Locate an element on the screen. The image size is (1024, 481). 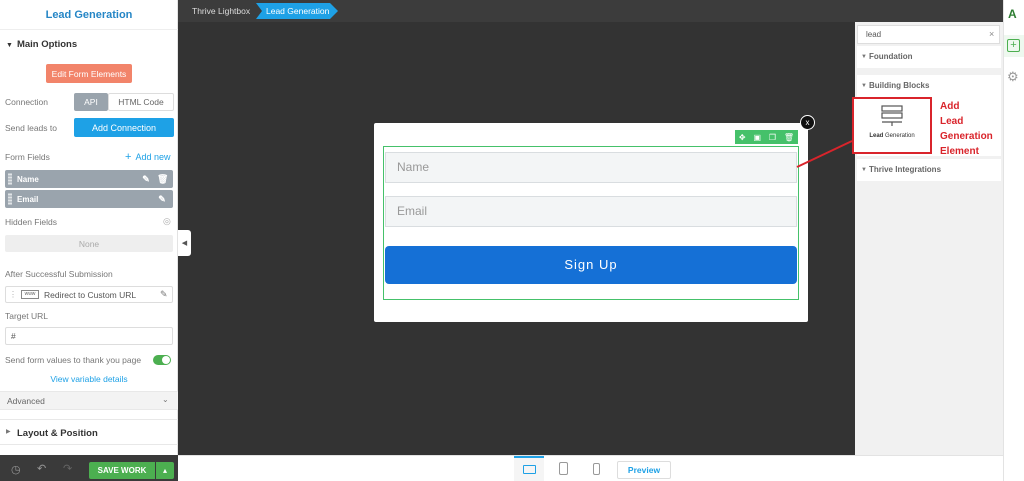
view-variable-details-link: View variable details is located at coordinates (89, 379).